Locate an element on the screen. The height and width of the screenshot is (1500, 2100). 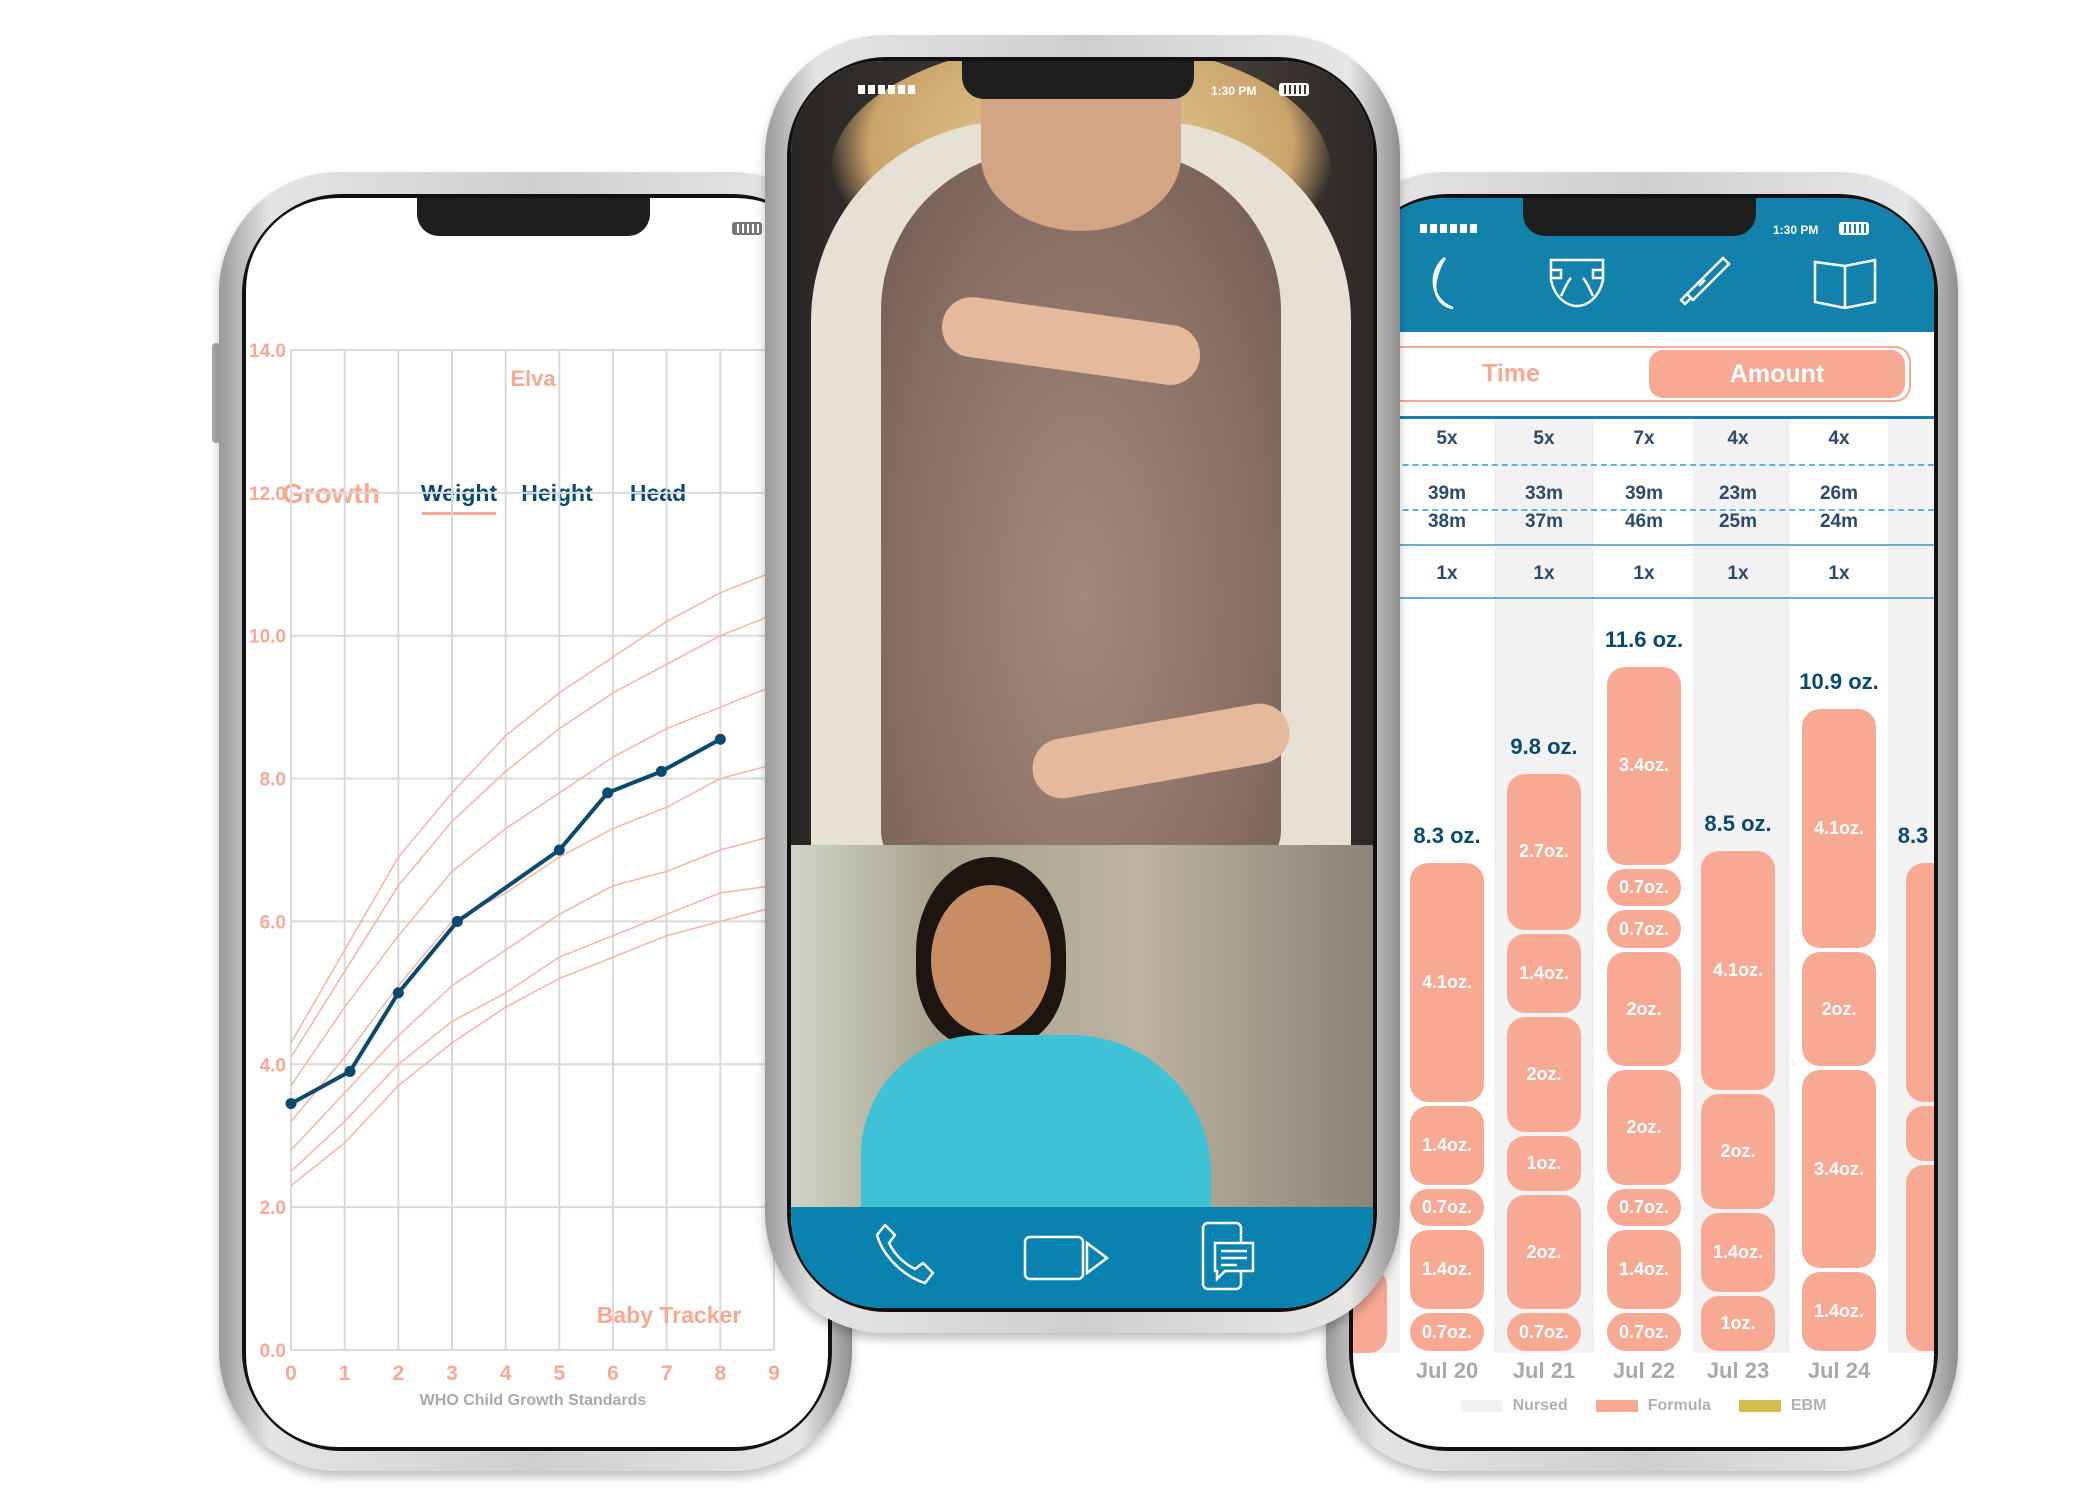
book-icon is located at coordinates (1845, 284).